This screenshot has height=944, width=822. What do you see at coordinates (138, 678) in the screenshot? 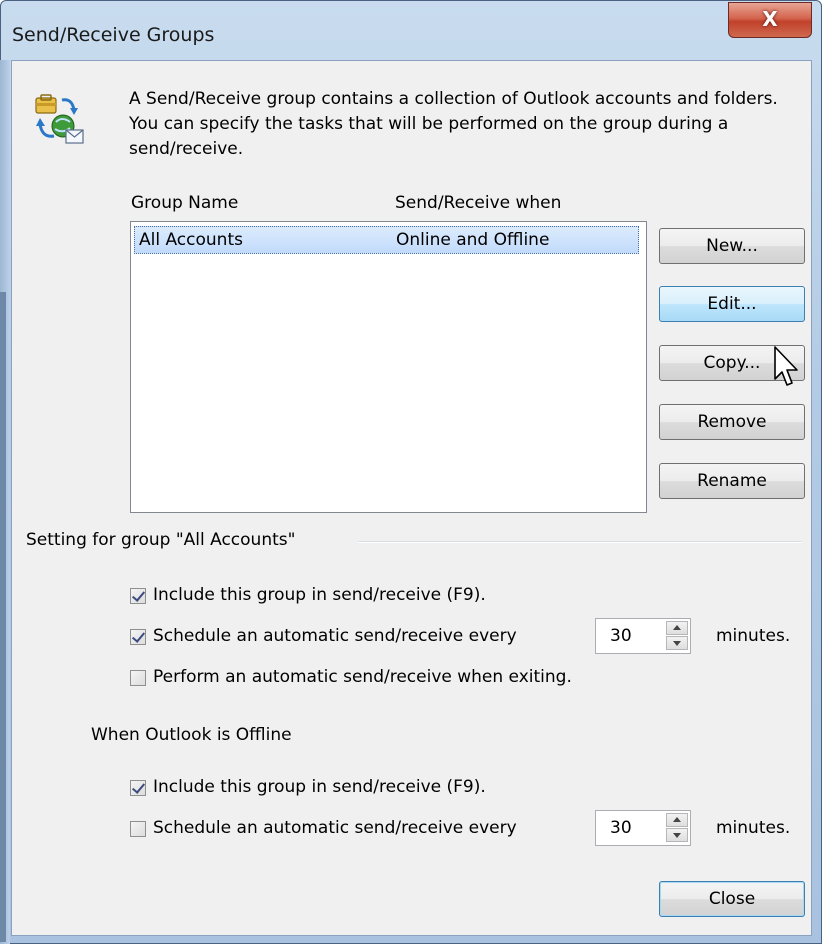
I see `exiting-checkbox` at bounding box center [138, 678].